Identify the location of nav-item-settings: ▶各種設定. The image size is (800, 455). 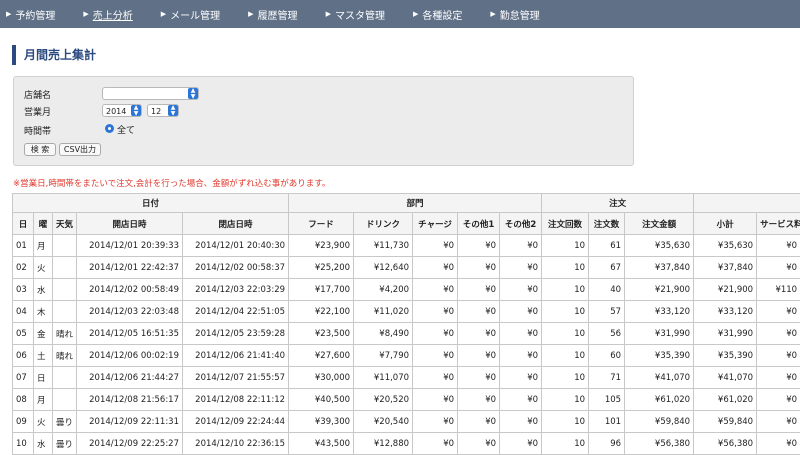
(434, 14).